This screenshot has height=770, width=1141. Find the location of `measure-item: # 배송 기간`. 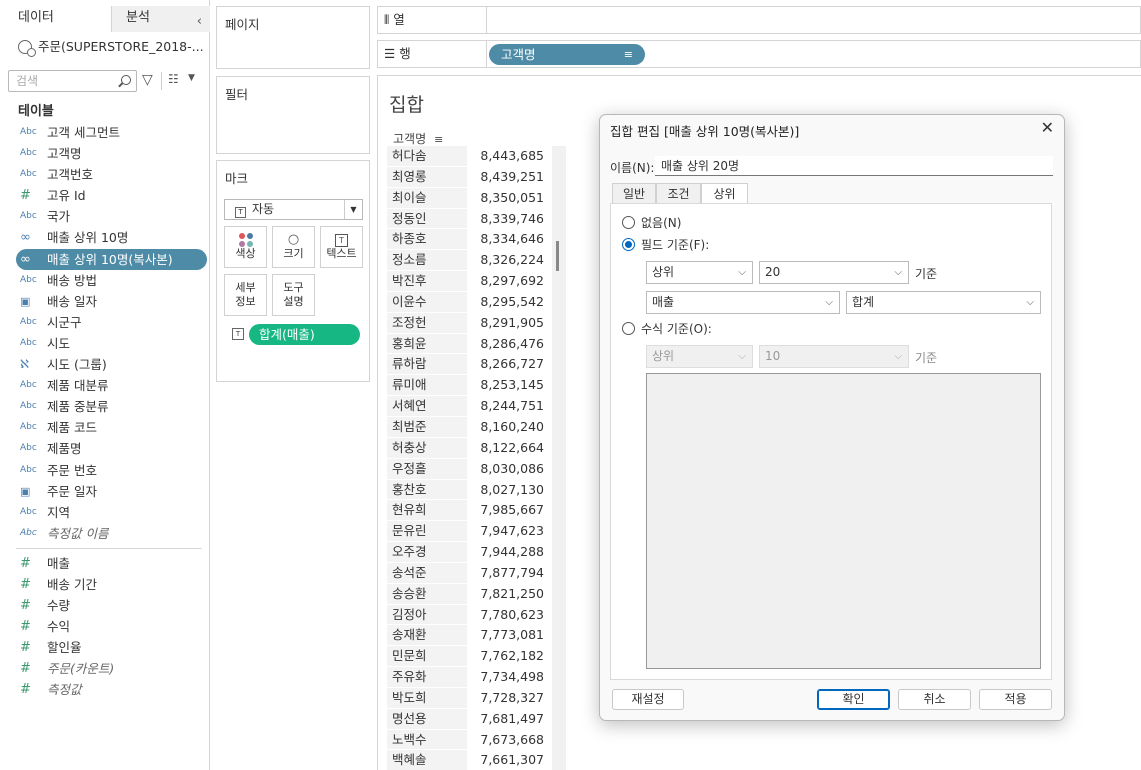

measure-item: # 배송 기간 is located at coordinates (105, 584).